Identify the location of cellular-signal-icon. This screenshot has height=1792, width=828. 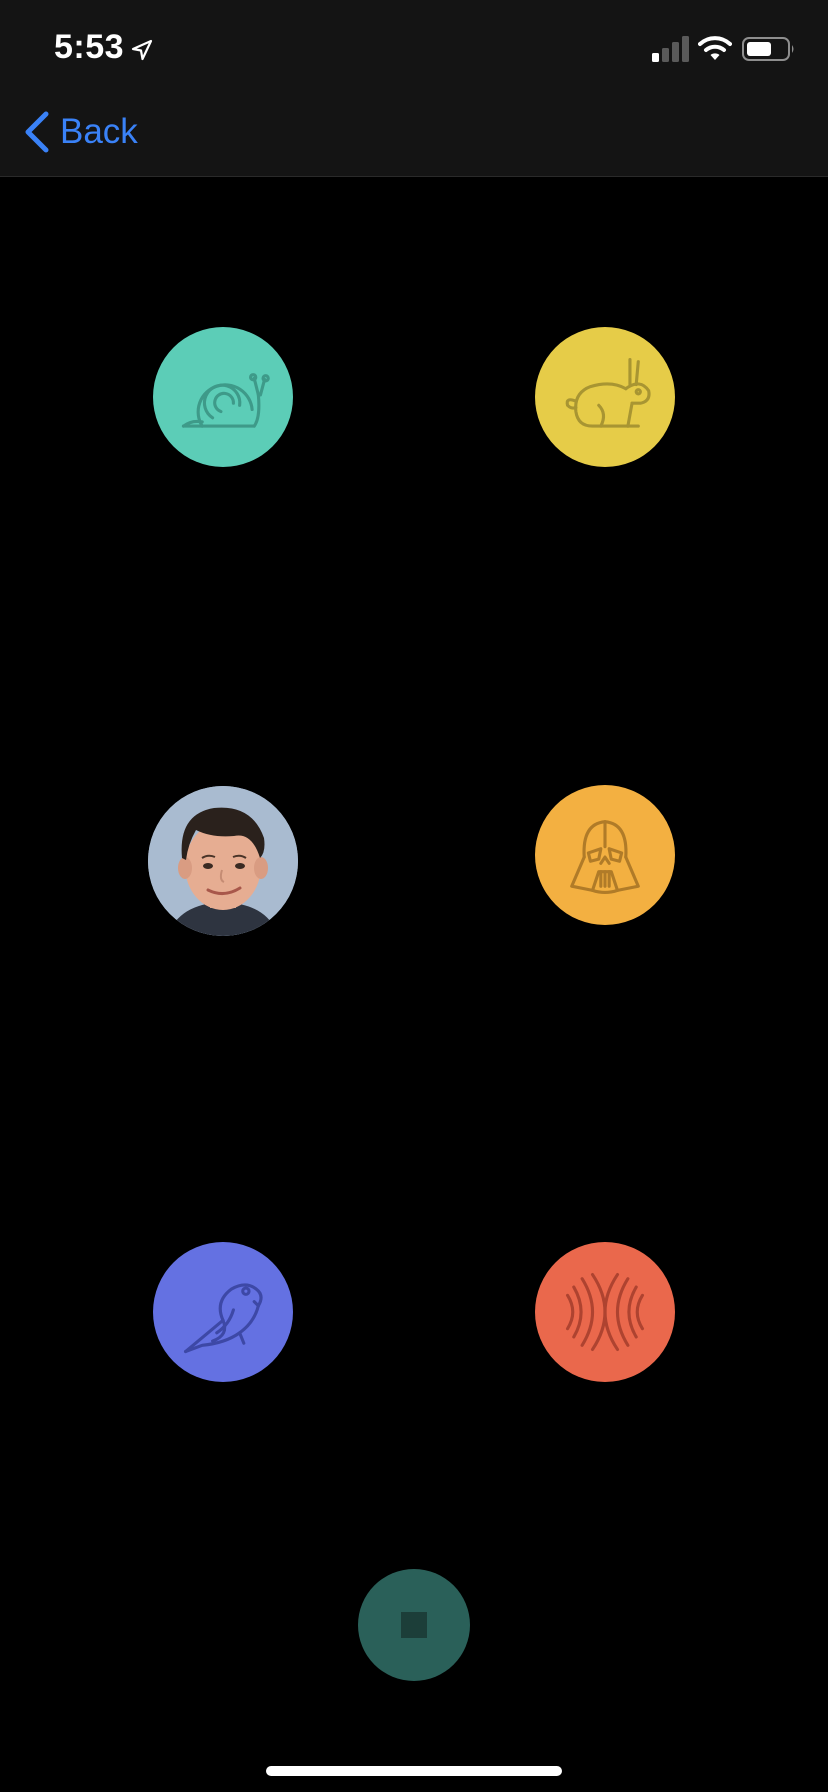
(671, 49).